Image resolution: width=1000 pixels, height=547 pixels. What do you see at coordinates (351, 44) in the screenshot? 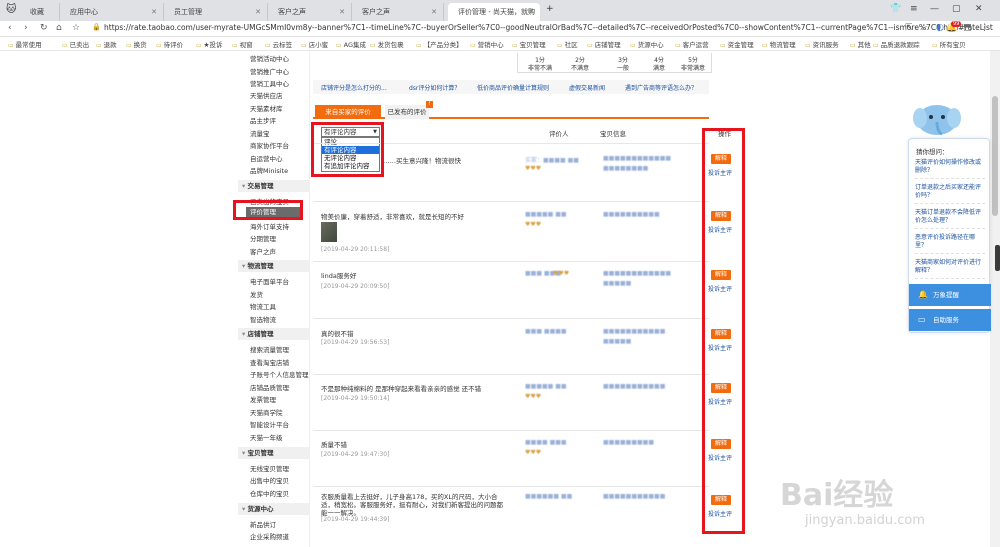
I see `bookmark-item: AG集成` at bounding box center [351, 44].